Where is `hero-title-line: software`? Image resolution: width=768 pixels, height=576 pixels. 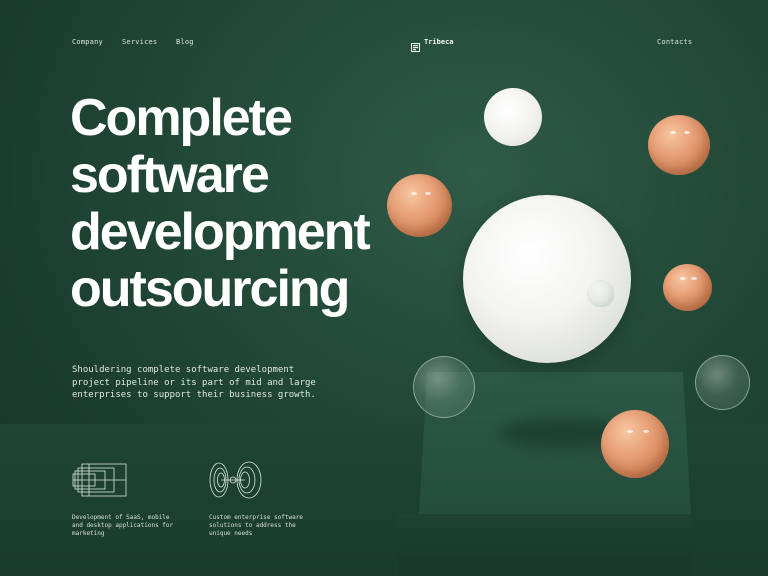 hero-title-line: software is located at coordinates (170, 175).